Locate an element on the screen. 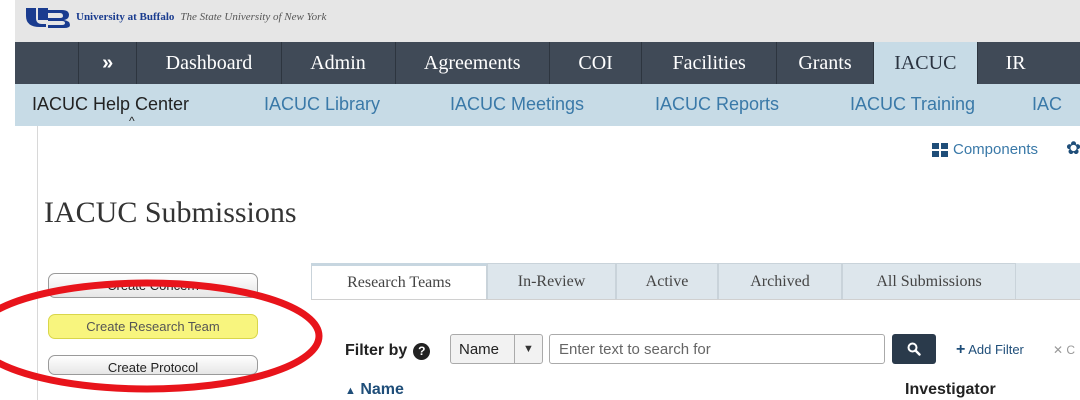 The height and width of the screenshot is (400, 1080). content-divider is located at coordinates (37, 263).